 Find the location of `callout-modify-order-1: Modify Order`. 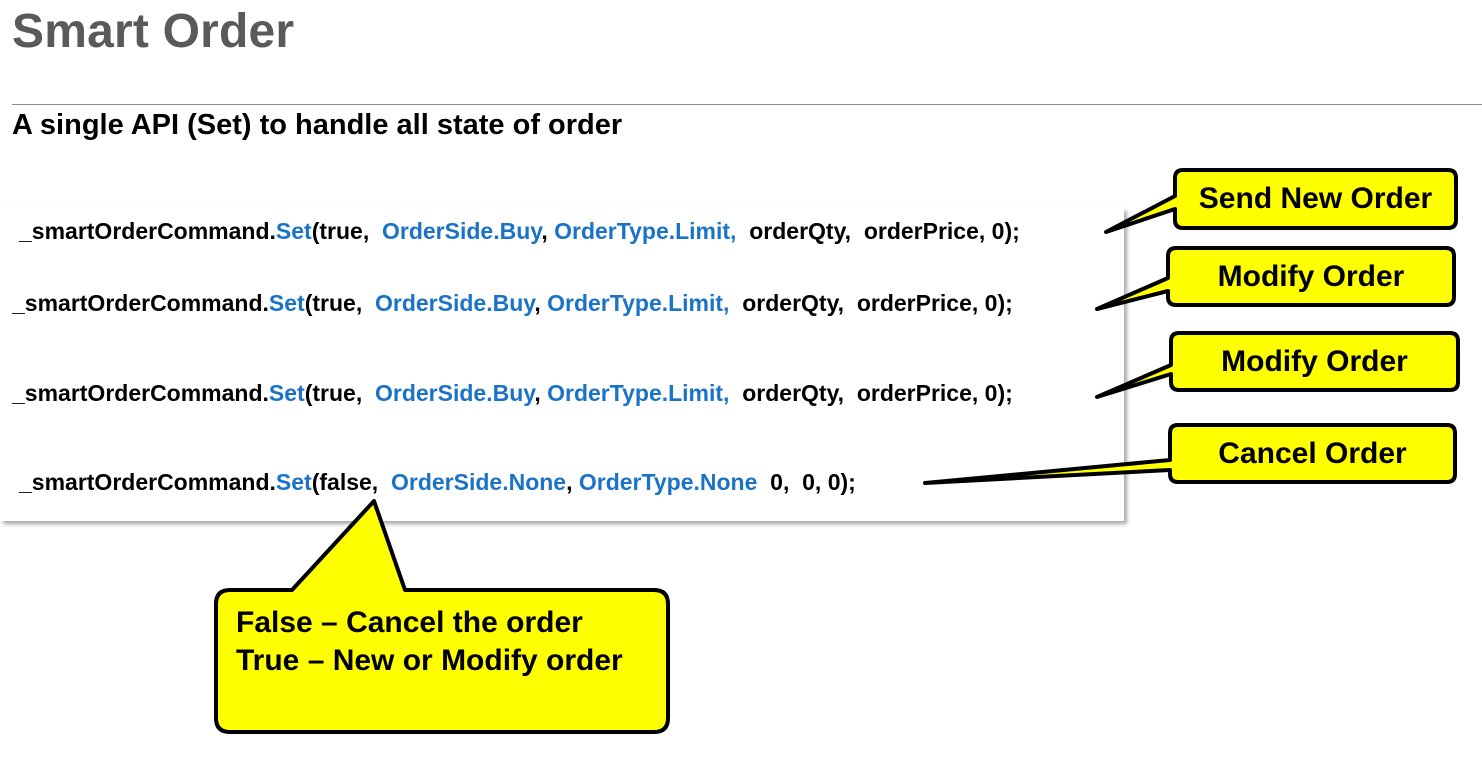

callout-modify-order-1: Modify Order is located at coordinates (1311, 276).